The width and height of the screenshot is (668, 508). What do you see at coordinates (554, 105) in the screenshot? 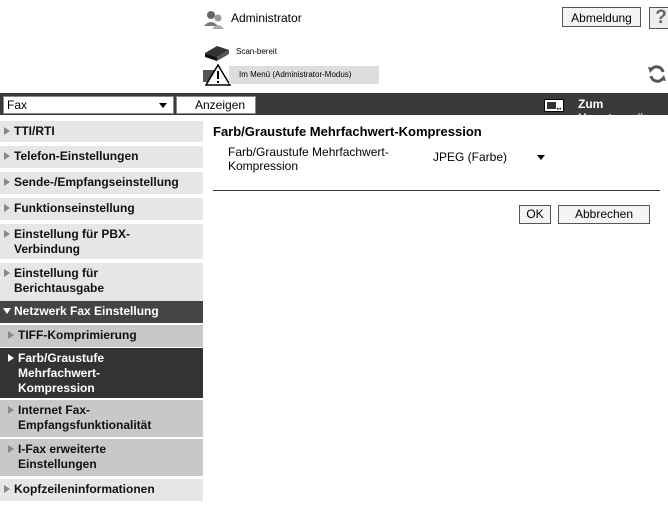
I see `main-menu-icon` at bounding box center [554, 105].